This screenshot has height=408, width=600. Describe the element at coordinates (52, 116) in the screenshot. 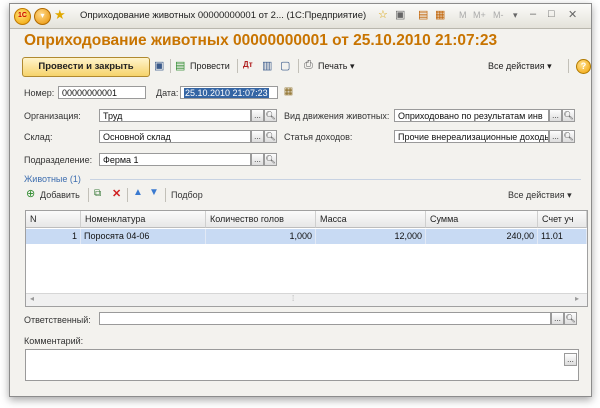

I see `organization-label: Организация:` at that location.